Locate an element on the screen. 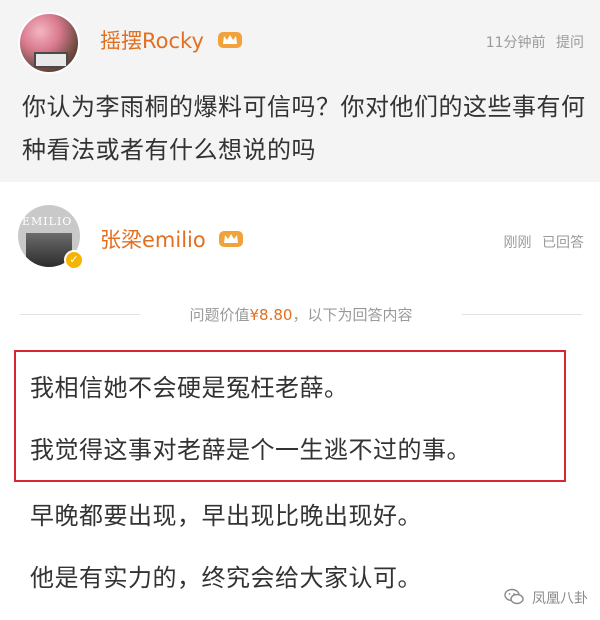 The height and width of the screenshot is (620, 600). avatar-text: EMILIO is located at coordinates (47, 221).